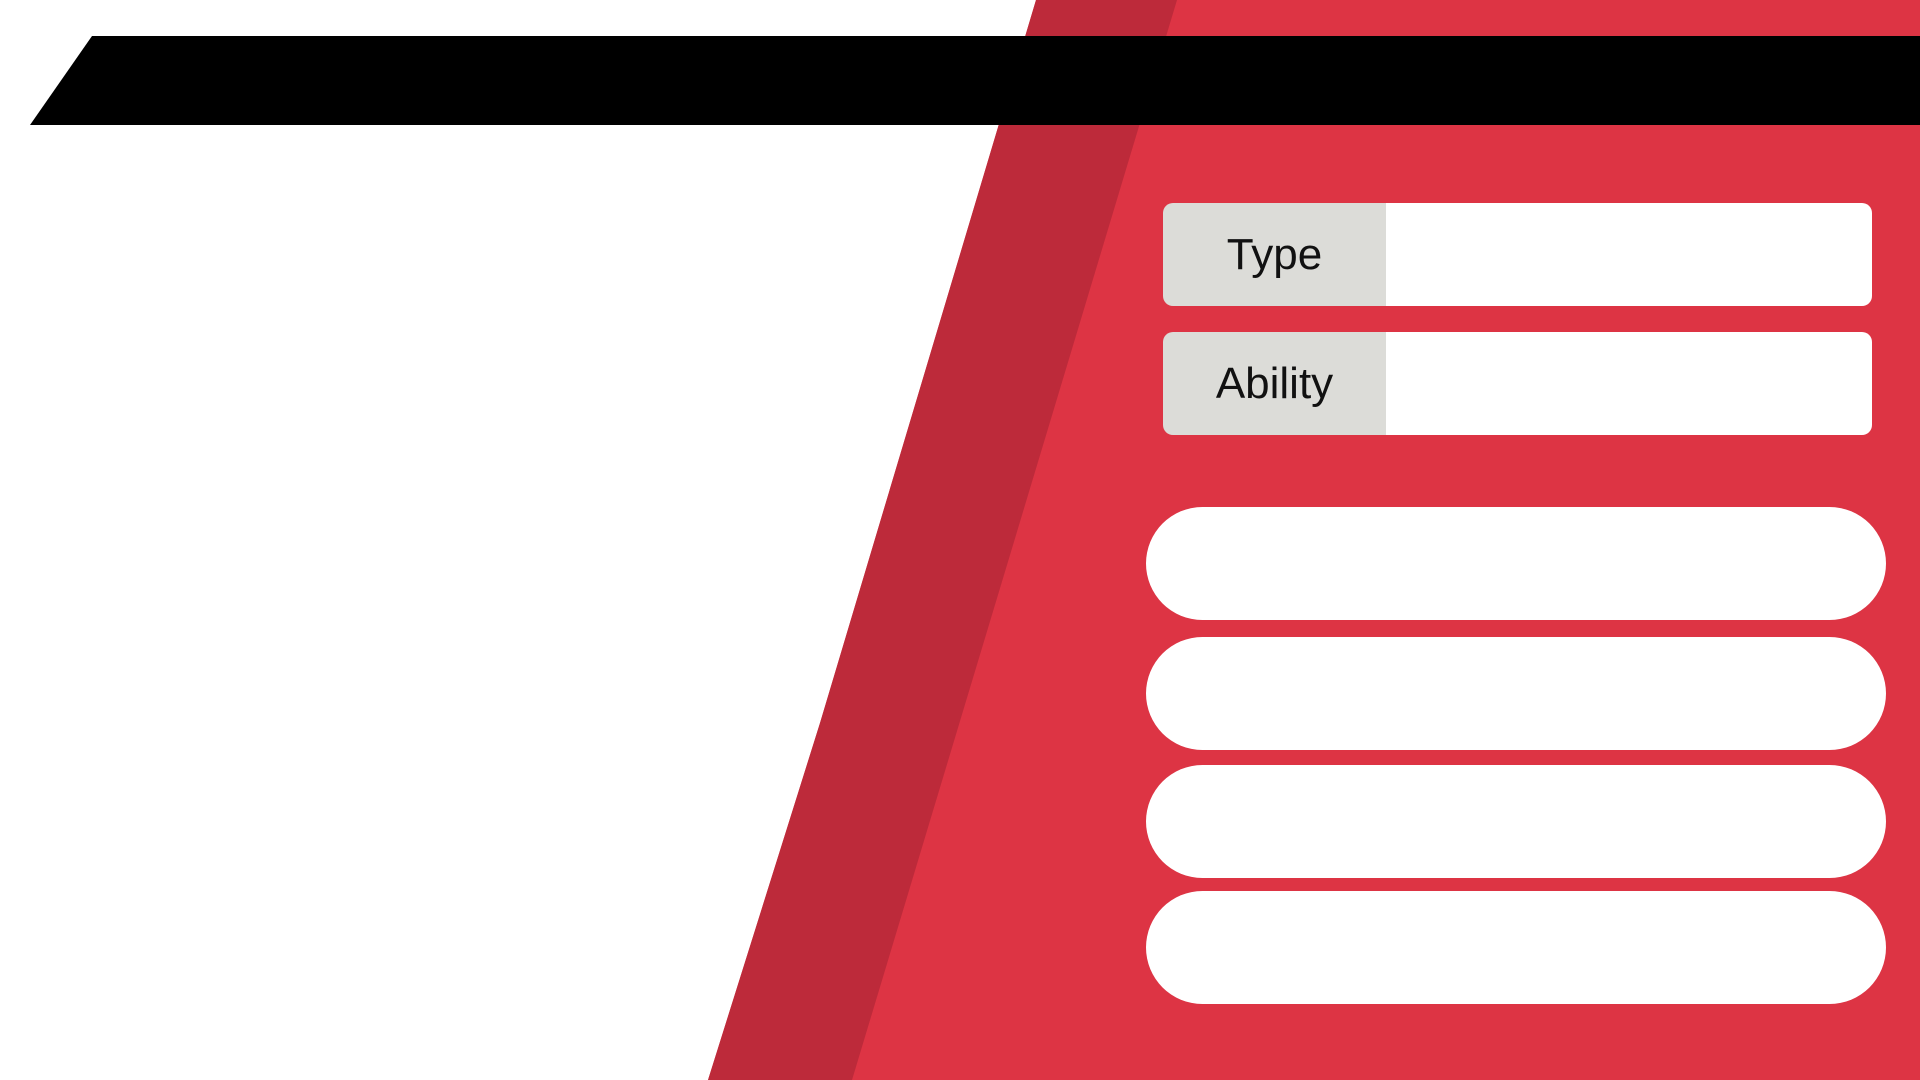  I want to click on ability-row: Ability, so click(1517, 383).